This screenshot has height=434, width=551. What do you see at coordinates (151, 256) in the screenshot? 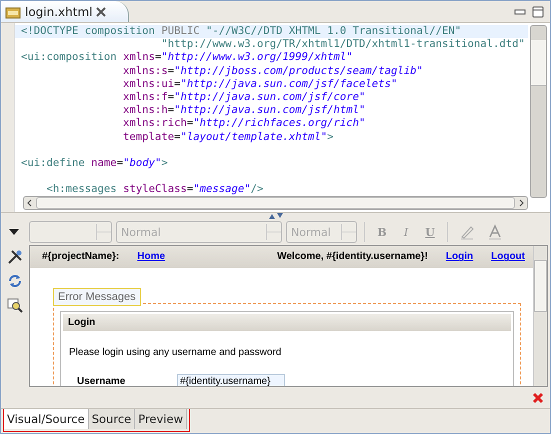
I see `home-link: Home` at bounding box center [151, 256].